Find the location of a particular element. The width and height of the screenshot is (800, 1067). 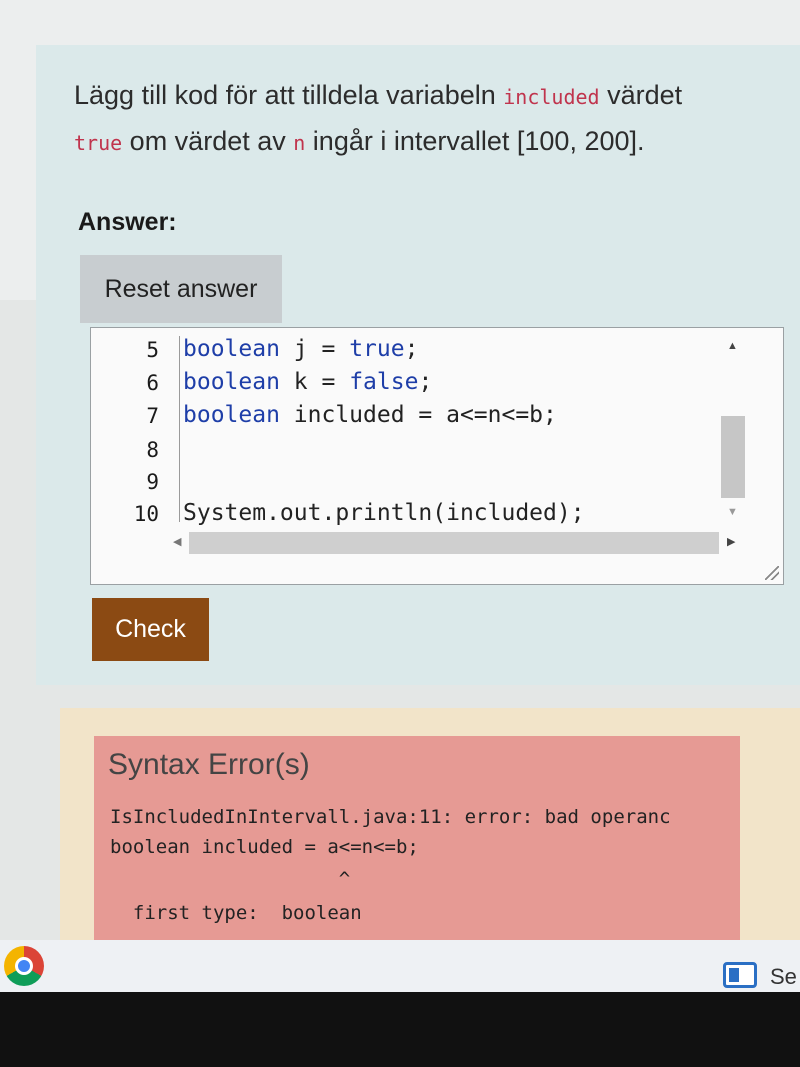

resize-grip-icon is located at coordinates (772, 573).